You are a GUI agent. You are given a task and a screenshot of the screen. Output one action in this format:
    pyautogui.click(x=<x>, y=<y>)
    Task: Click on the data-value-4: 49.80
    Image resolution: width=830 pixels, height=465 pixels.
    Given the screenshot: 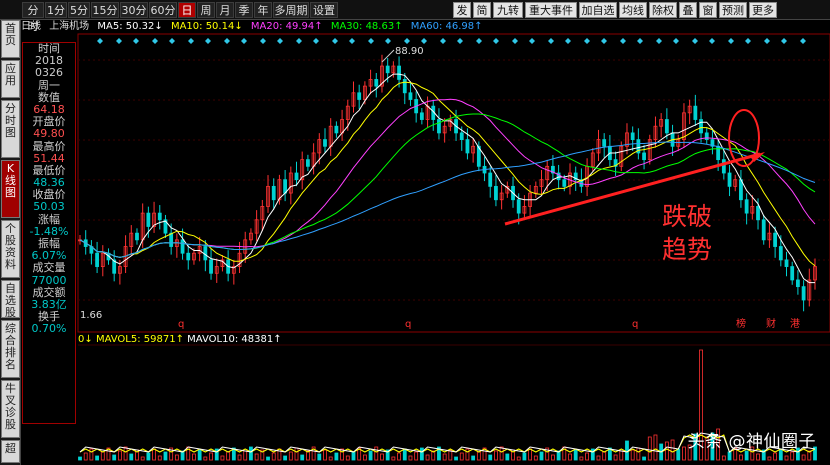 What is the action you would take?
    pyautogui.click(x=49, y=134)
    